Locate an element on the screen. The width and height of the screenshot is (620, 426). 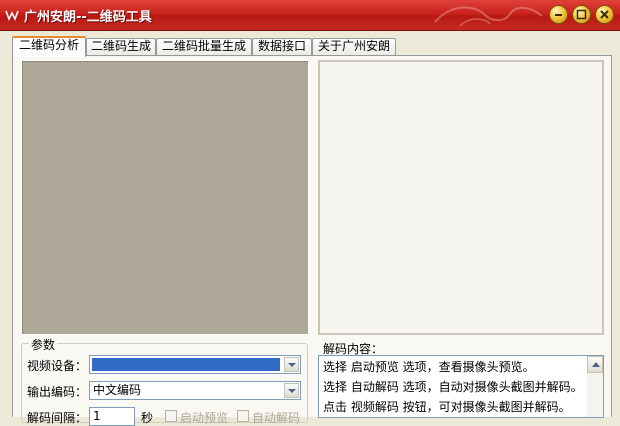
restore-icon is located at coordinates (581, 14).